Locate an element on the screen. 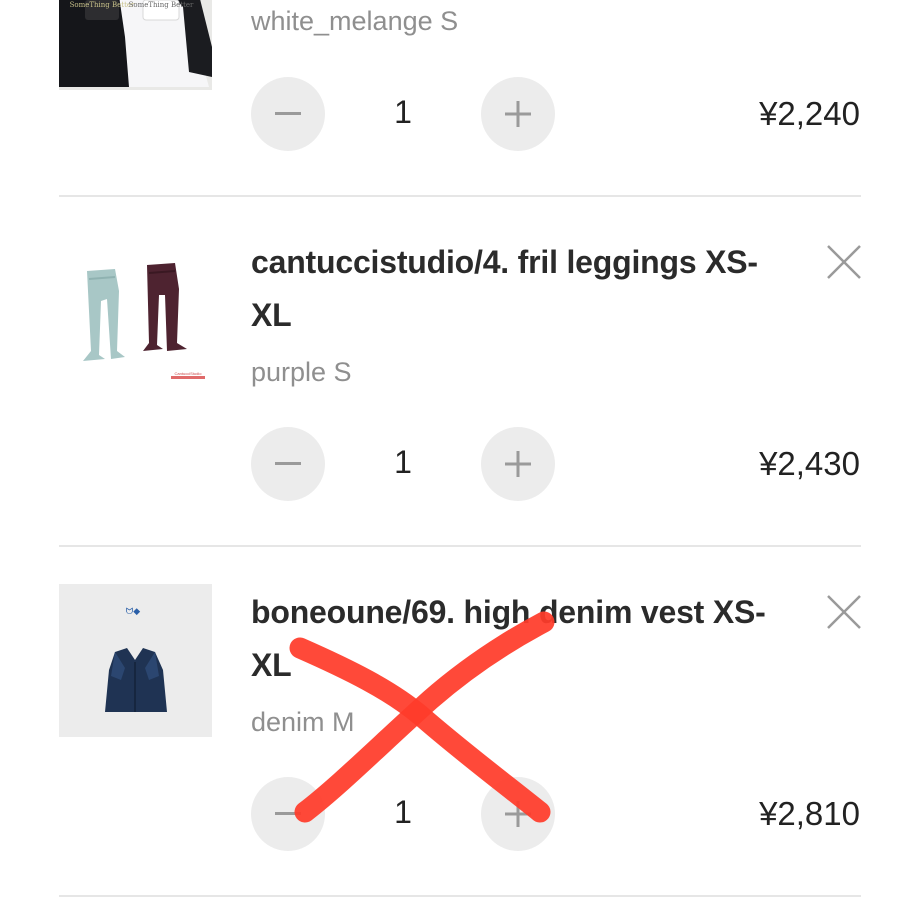 Image resolution: width=920 pixels, height=920 pixels. logo-mark: ᗢ◆ is located at coordinates (133, 611).